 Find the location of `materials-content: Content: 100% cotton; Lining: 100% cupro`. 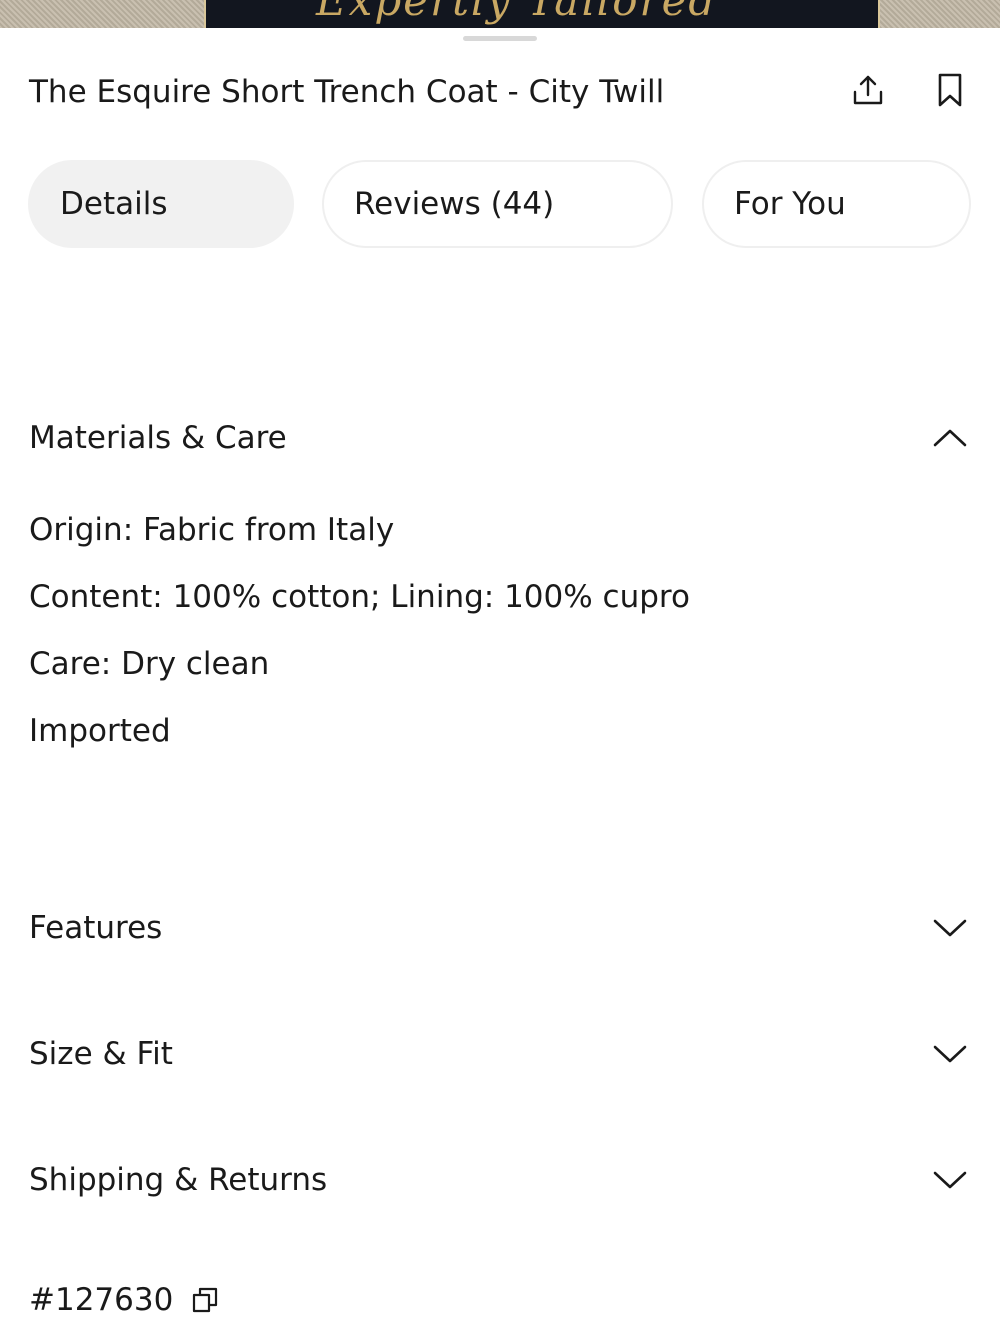

materials-content: Content: 100% cotton; Lining: 100% cupro is located at coordinates (359, 597).